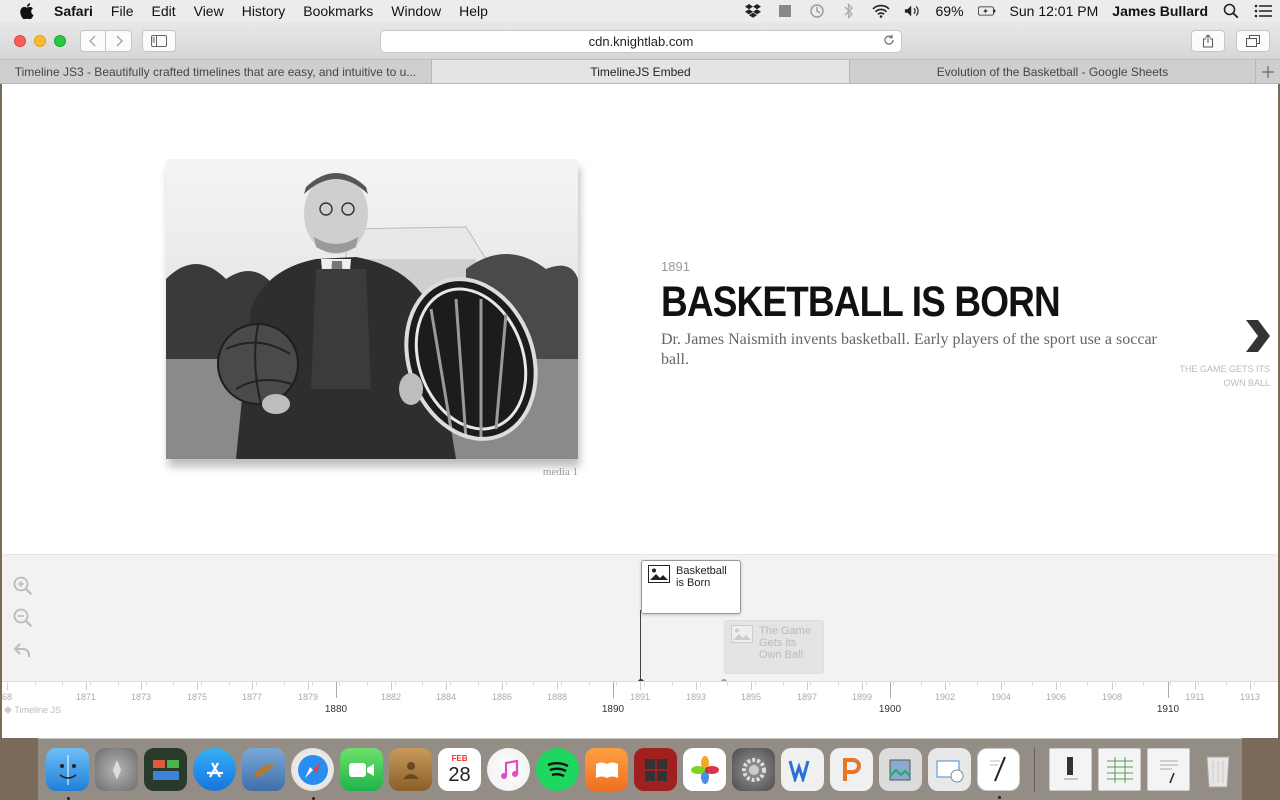  What do you see at coordinates (1263, 11) in the screenshot?
I see `notification-center-icon` at bounding box center [1263, 11].